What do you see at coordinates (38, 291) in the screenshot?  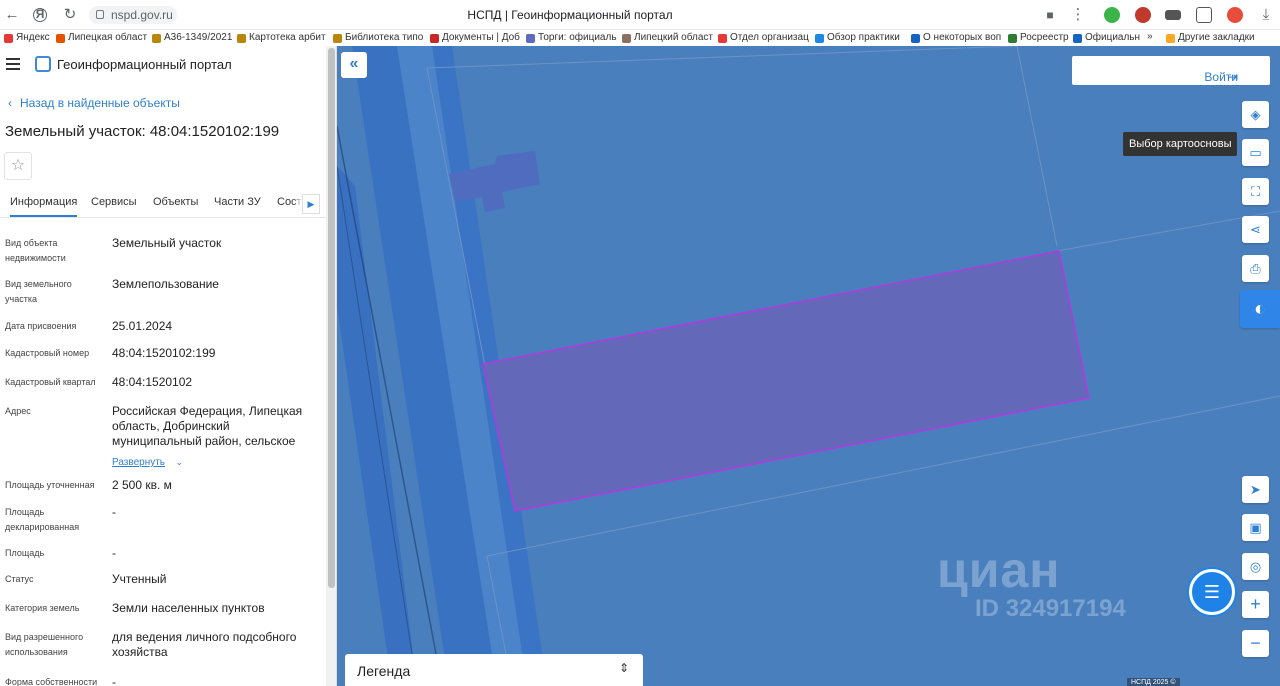 I see `attr-label: Вид земельного участка` at bounding box center [38, 291].